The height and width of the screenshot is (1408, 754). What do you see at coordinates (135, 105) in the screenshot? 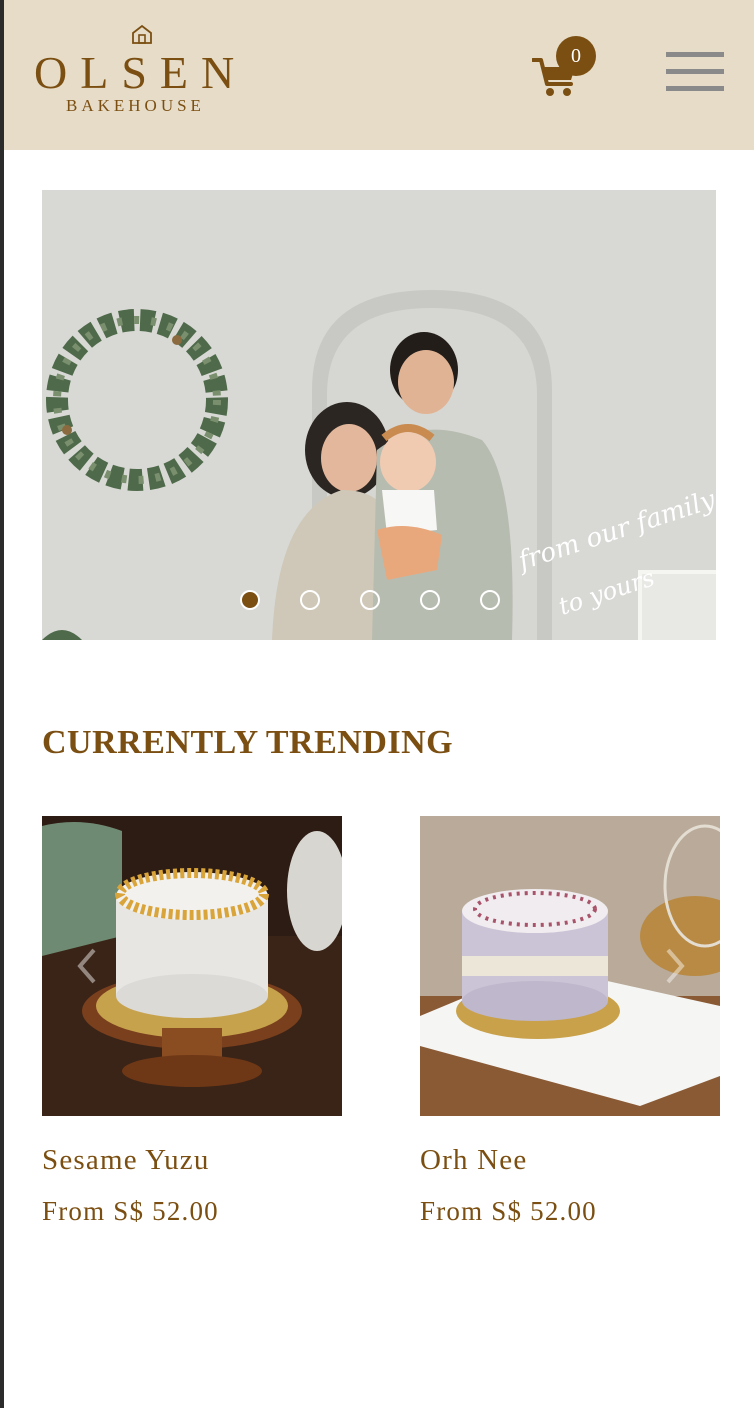
I see `brand-tagline: BAKEHOUSE` at bounding box center [135, 105].